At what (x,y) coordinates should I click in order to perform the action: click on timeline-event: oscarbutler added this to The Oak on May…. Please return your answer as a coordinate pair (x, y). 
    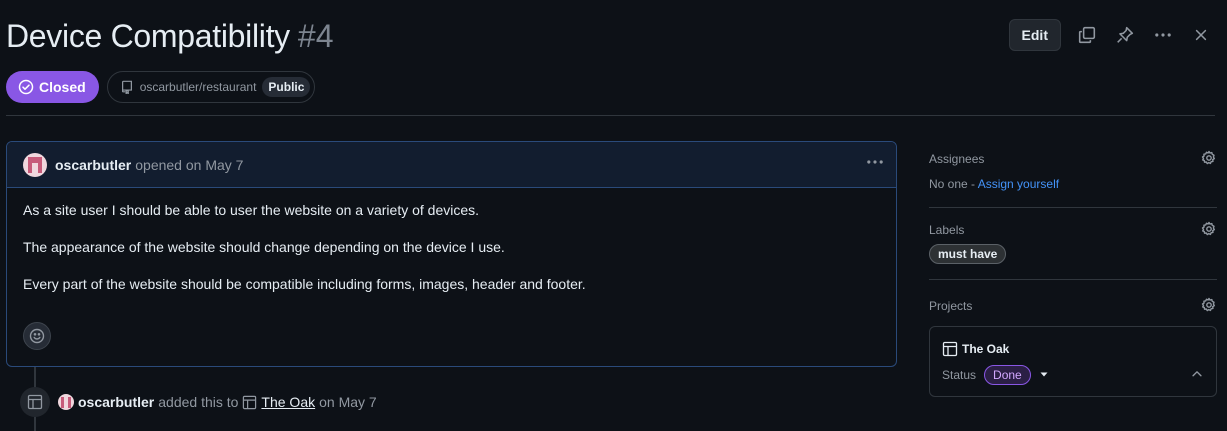
    Looking at the image, I should click on (198, 402).